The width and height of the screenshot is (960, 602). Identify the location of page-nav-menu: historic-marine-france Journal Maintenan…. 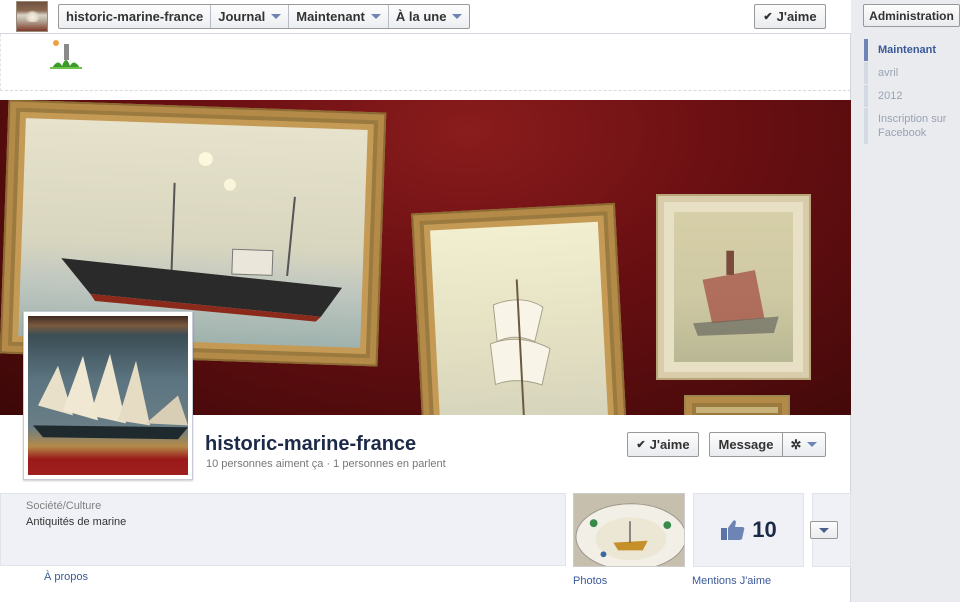
(264, 16).